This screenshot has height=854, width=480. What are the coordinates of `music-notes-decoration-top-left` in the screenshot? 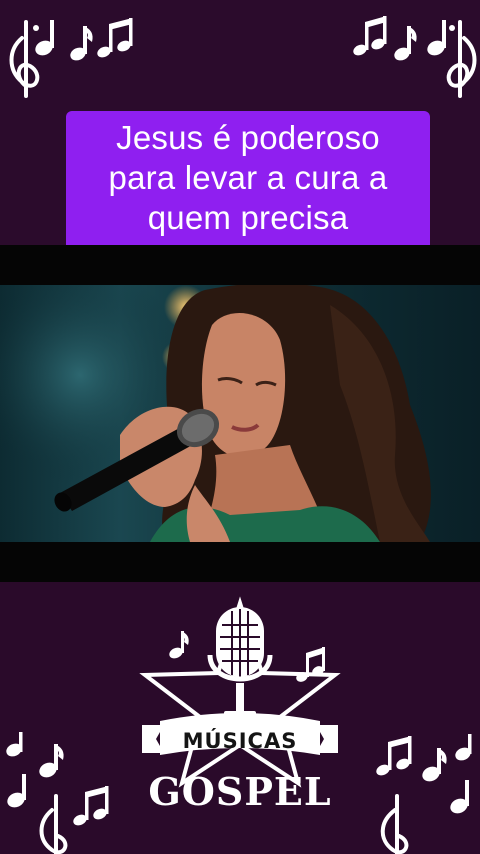 It's located at (70, 55).